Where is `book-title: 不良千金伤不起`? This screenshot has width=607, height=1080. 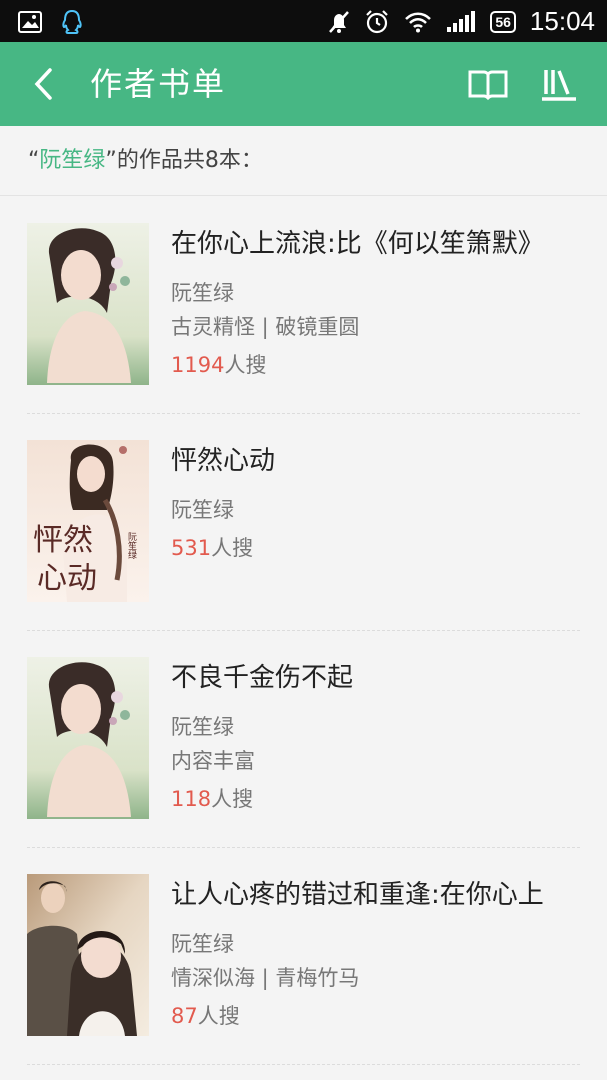 book-title: 不良千金伤不起 is located at coordinates (262, 675).